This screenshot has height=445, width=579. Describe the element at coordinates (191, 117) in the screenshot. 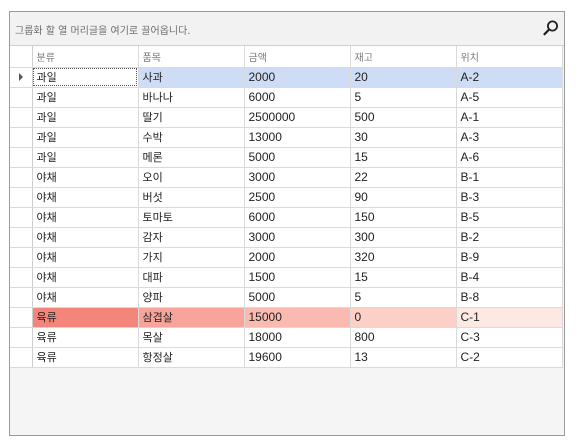

I see `item-cell: 딸기` at that location.